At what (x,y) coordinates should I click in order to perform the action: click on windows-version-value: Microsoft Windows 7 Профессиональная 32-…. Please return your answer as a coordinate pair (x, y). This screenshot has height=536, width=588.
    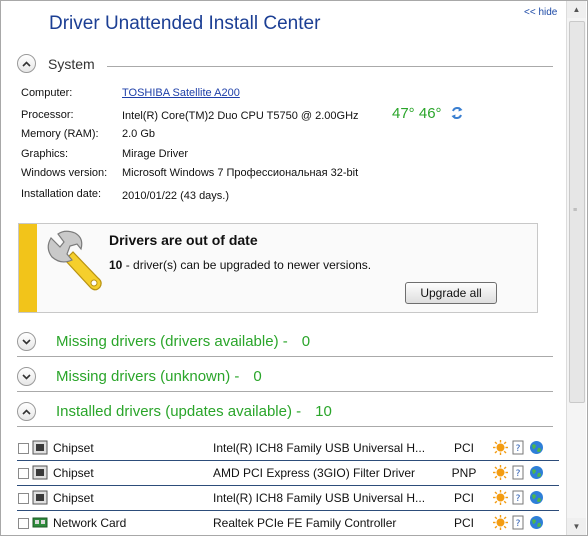
    Looking at the image, I should click on (240, 173).